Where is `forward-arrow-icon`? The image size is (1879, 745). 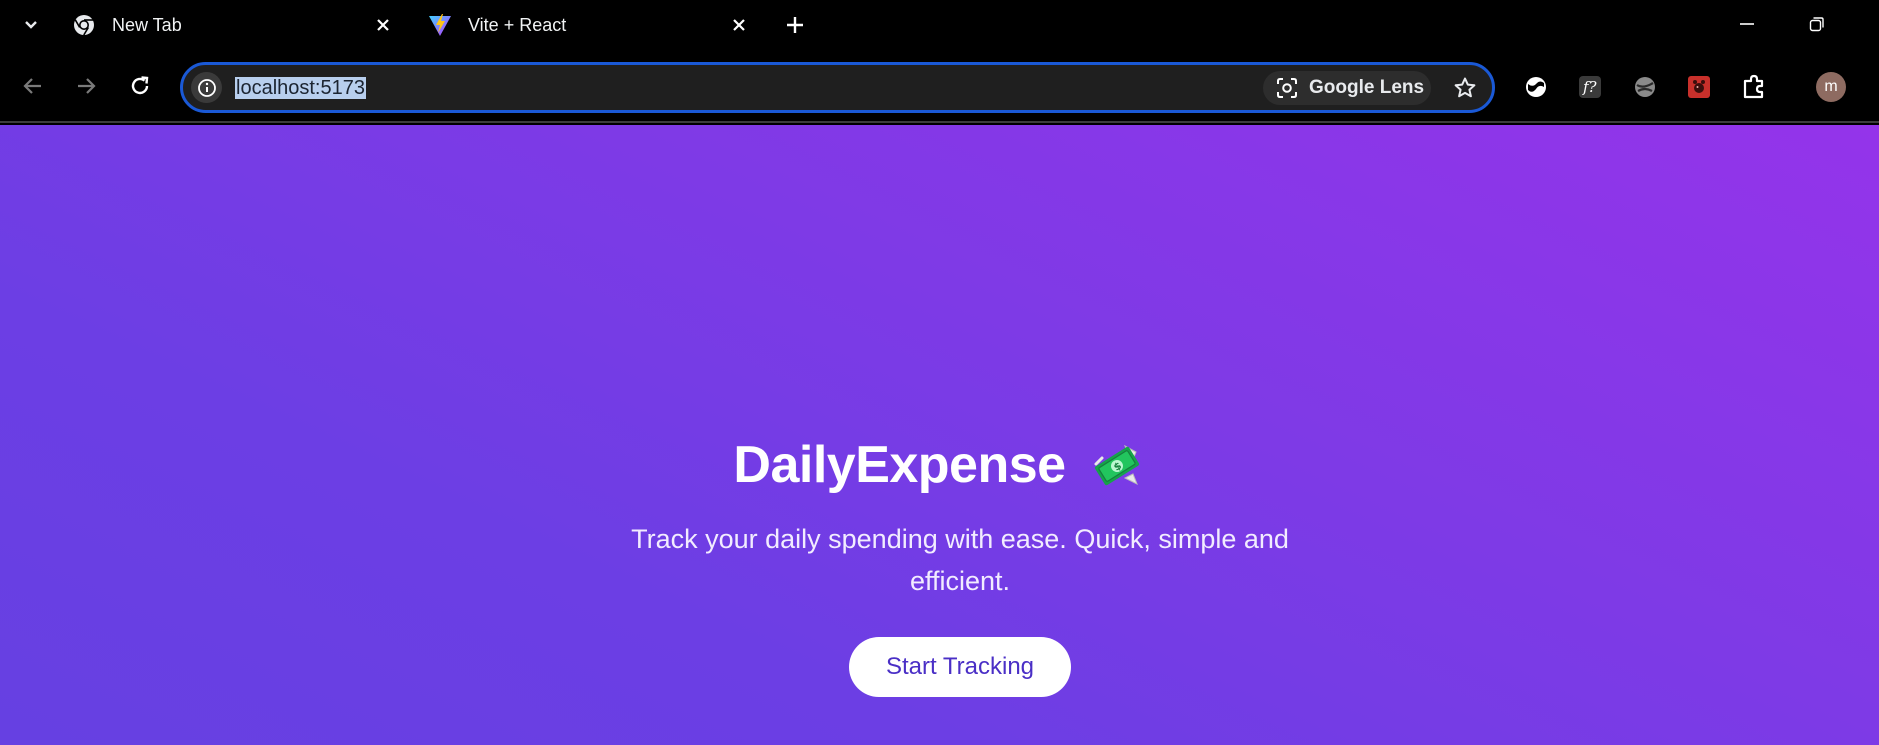 forward-arrow-icon is located at coordinates (86, 86).